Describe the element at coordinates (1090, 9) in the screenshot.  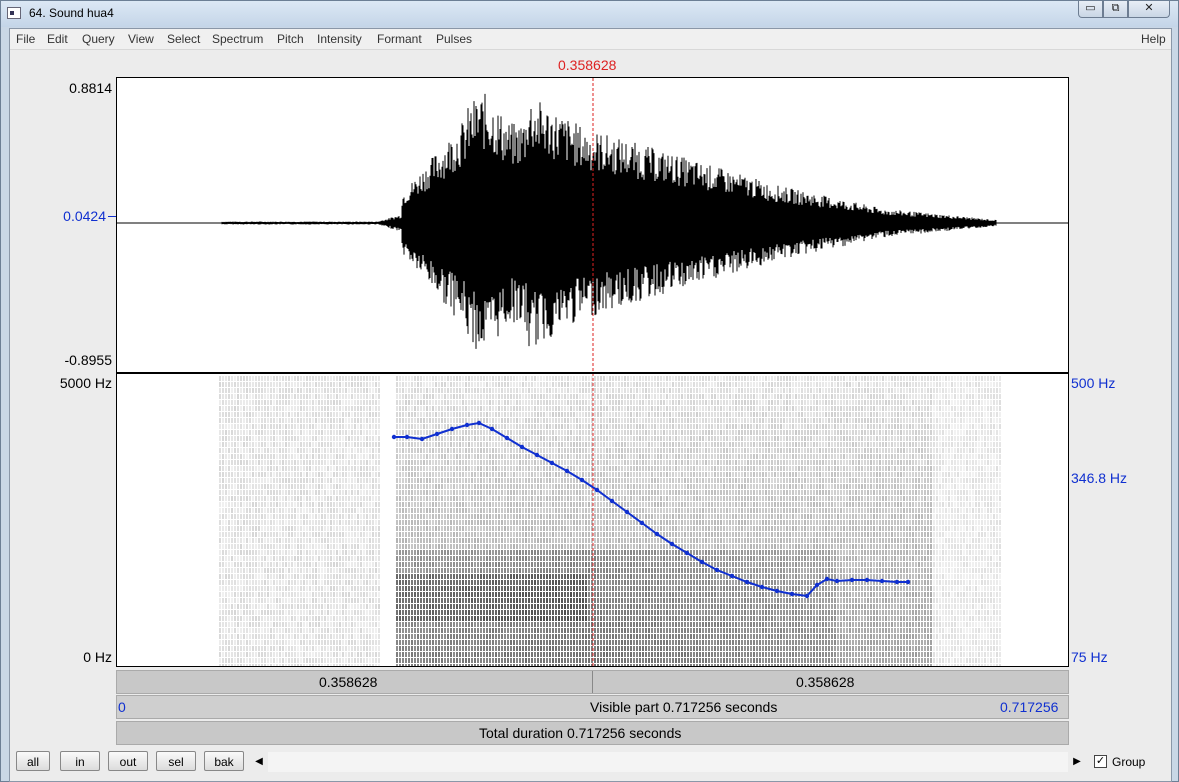
I see `minimize-button: ▭` at that location.